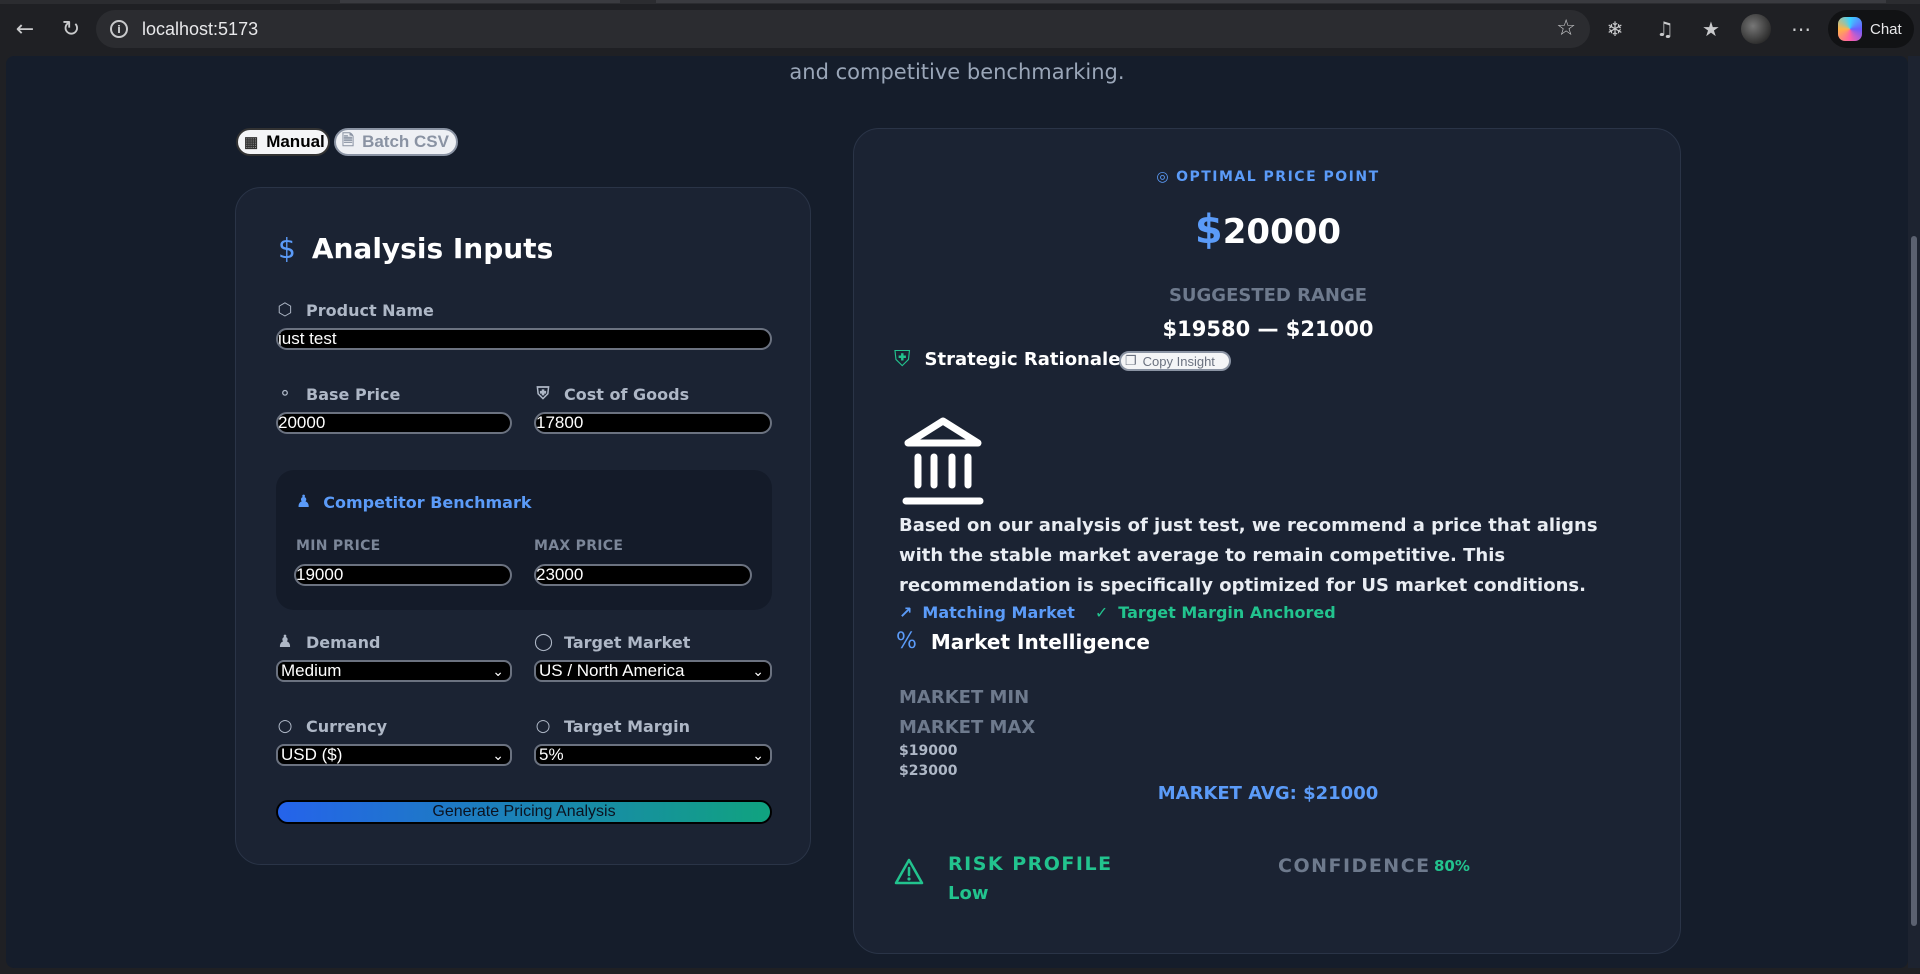  I want to click on grid-icon: ▦, so click(251, 142).